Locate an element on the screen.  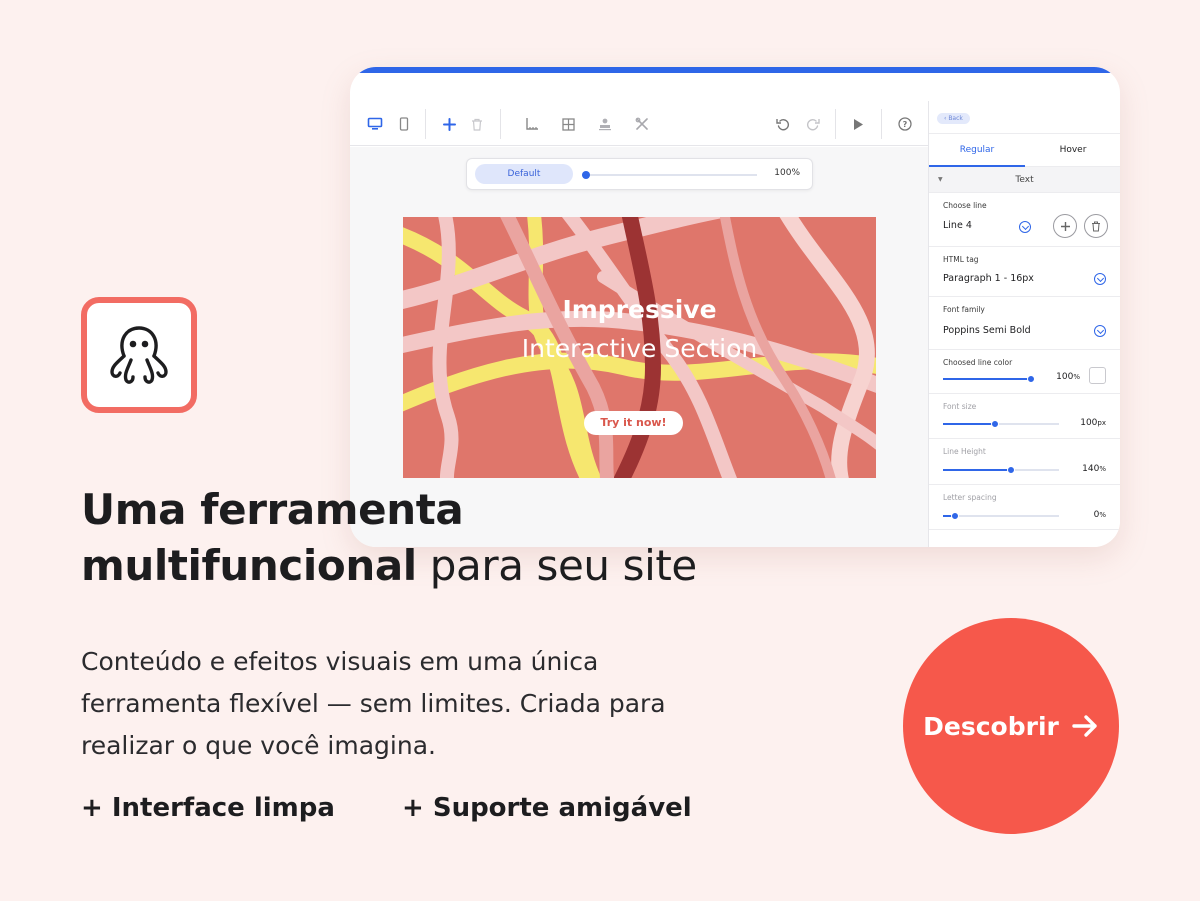
plus-icon is located at coordinates (1065, 226).